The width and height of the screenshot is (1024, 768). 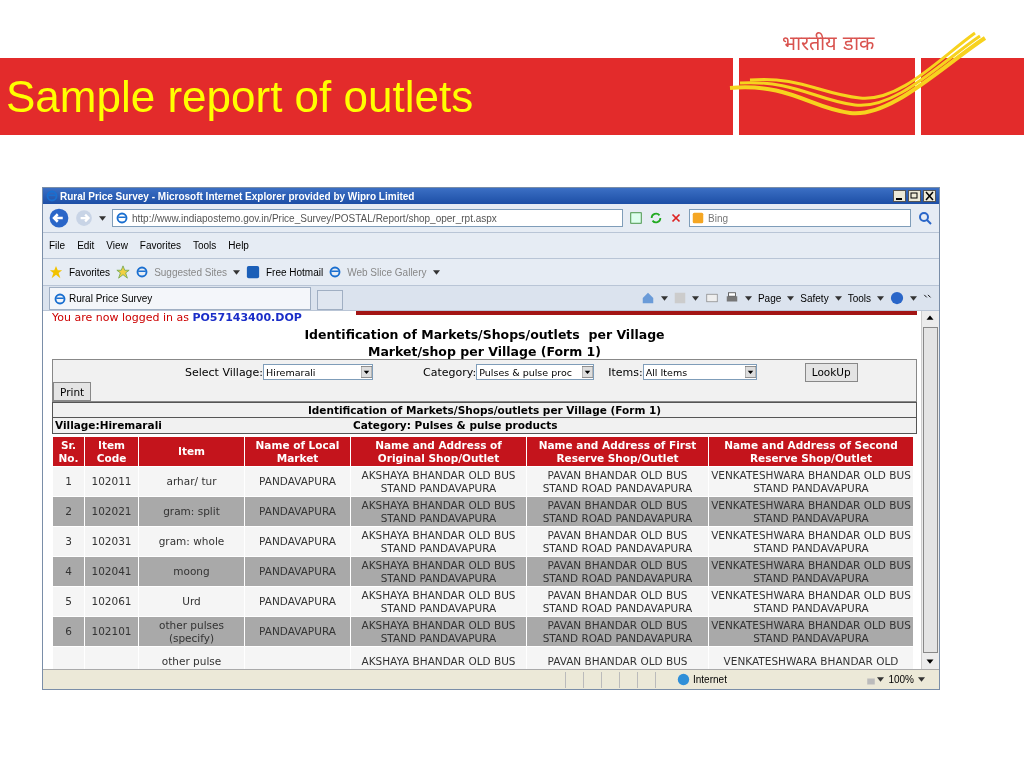 I want to click on table-cell: 6, so click(x=68, y=631).